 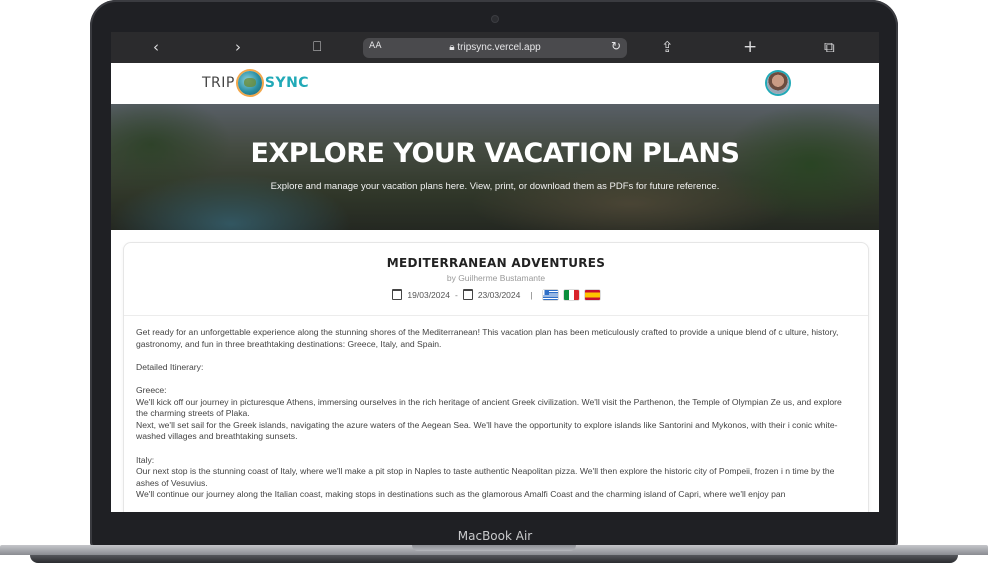 What do you see at coordinates (495, 84) in the screenshot?
I see `site-header: TRIP SYNC` at bounding box center [495, 84].